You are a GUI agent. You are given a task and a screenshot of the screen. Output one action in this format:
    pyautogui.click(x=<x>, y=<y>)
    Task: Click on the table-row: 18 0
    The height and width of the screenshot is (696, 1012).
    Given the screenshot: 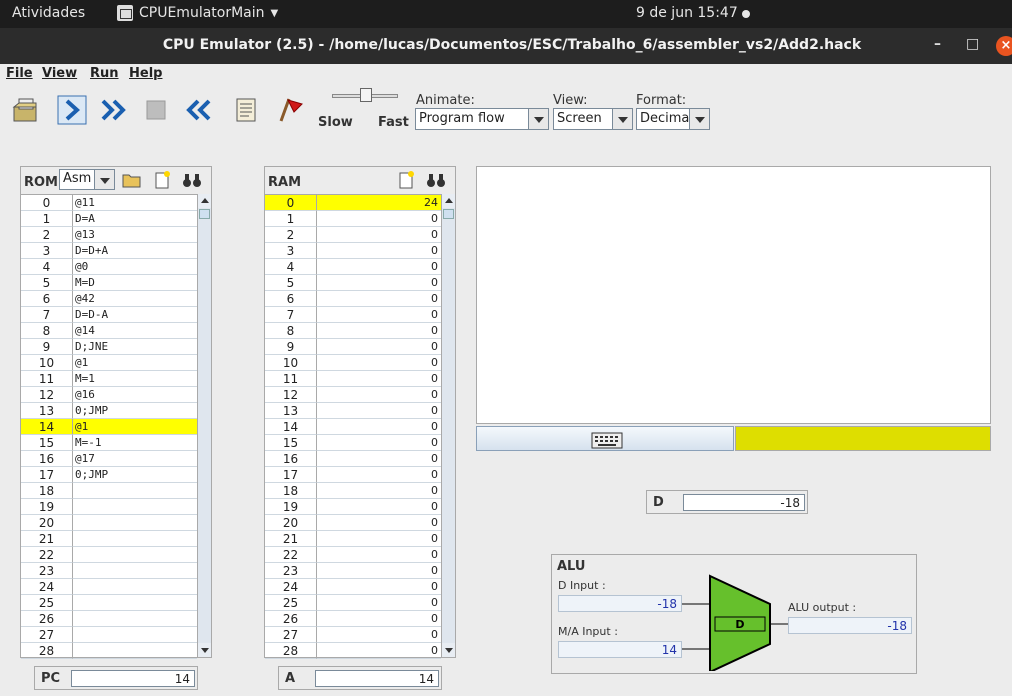 What is the action you would take?
    pyautogui.click(x=353, y=491)
    